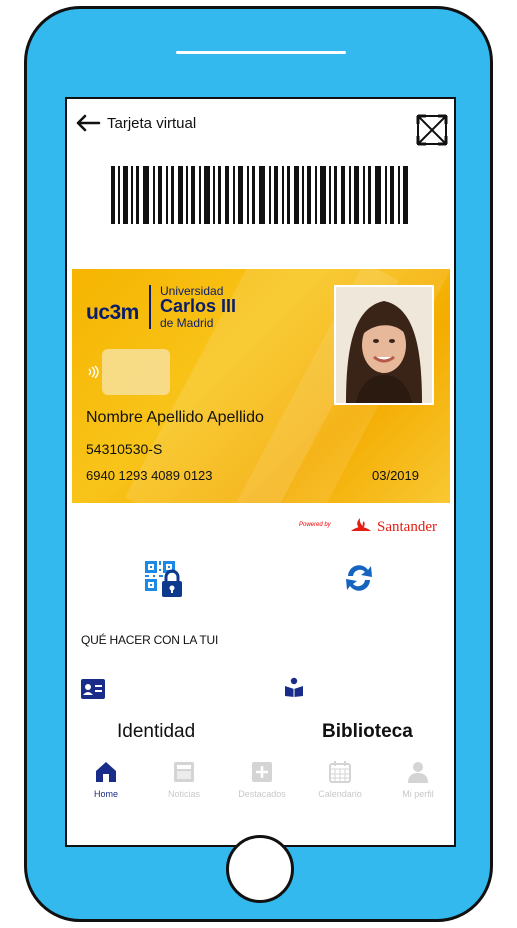 The width and height of the screenshot is (517, 928). I want to click on qr-lock-icon, so click(163, 579).